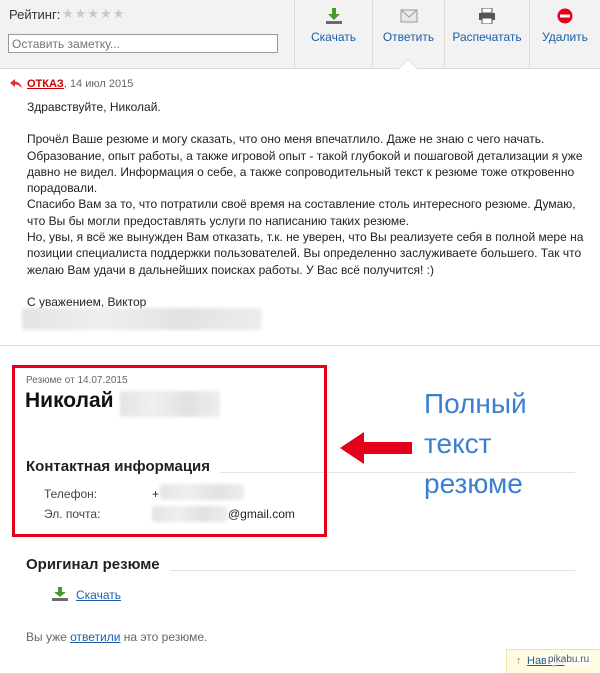 The height and width of the screenshot is (673, 600). Describe the element at coordinates (164, 637) in the screenshot. I see `replied-suffix: на это резюме.` at that location.